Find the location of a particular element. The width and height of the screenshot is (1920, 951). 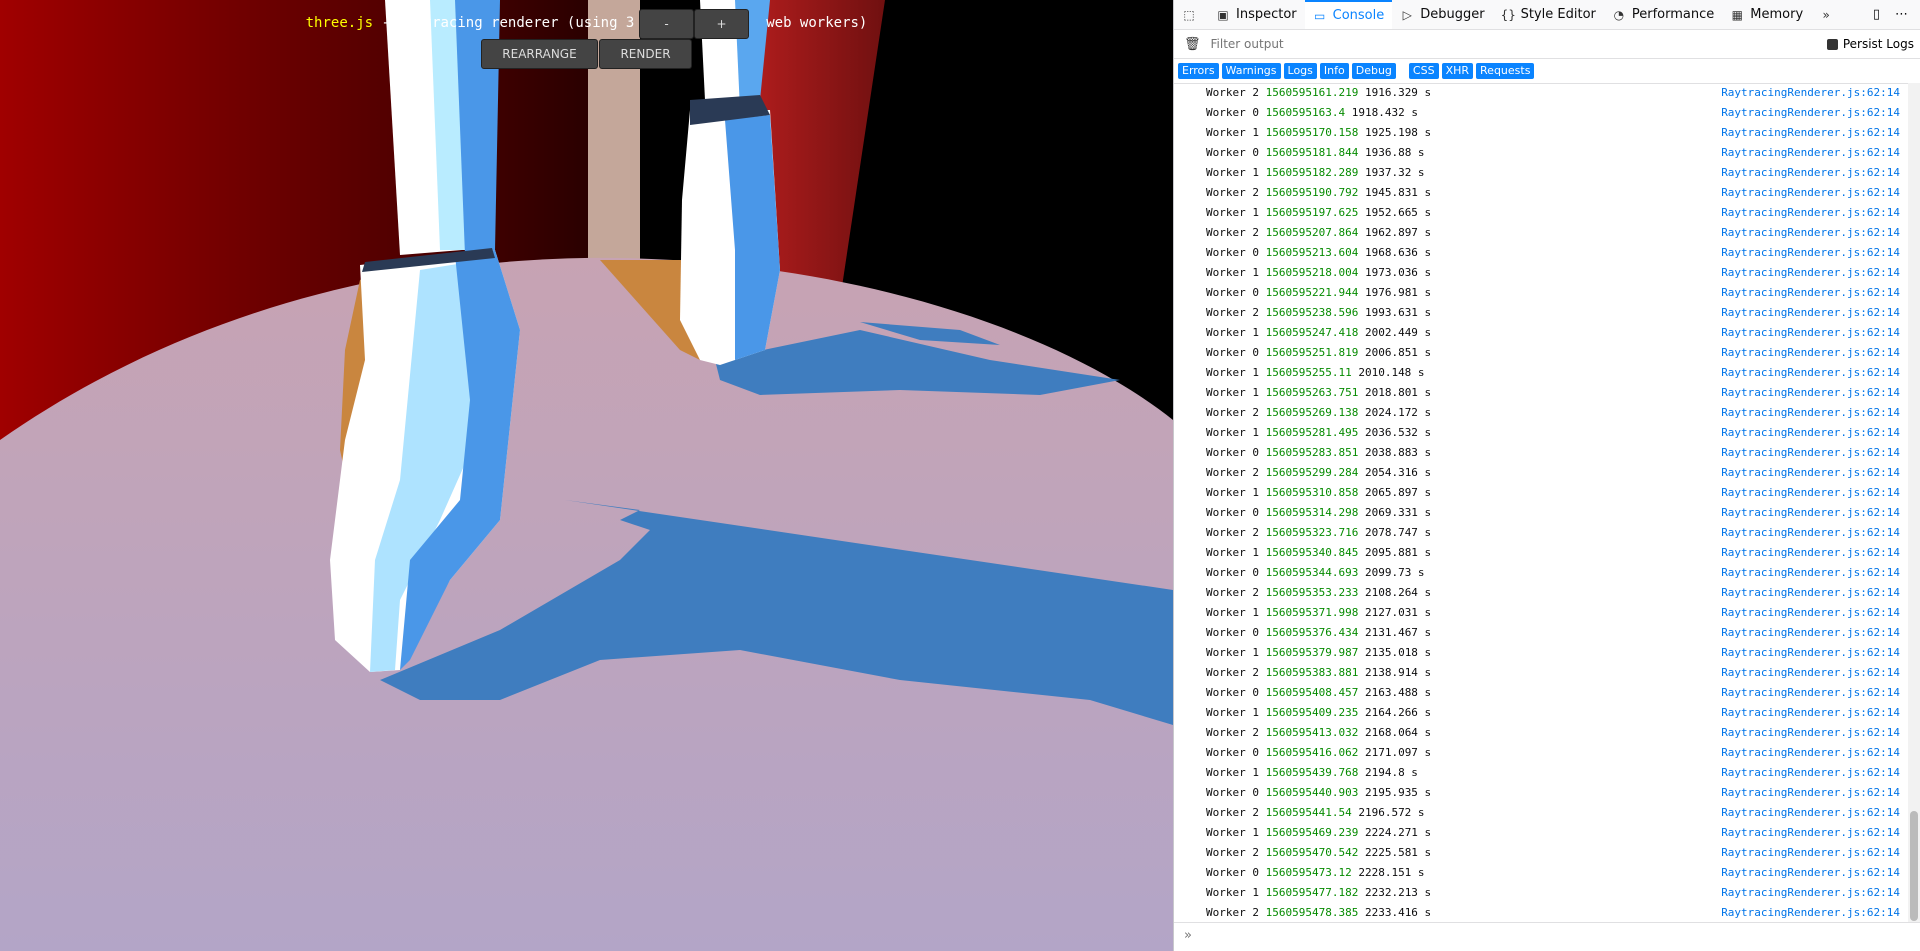

elapsed-time: 2108.264 s is located at coordinates (1398, 592).